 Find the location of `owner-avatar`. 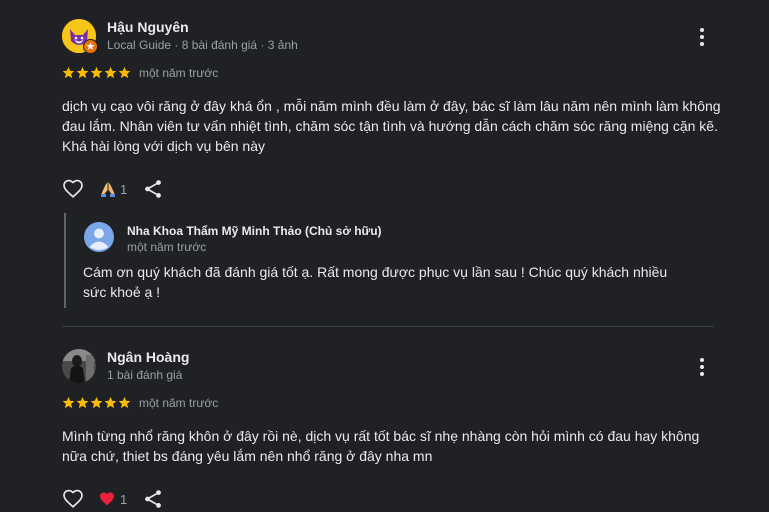

owner-avatar is located at coordinates (99, 237).